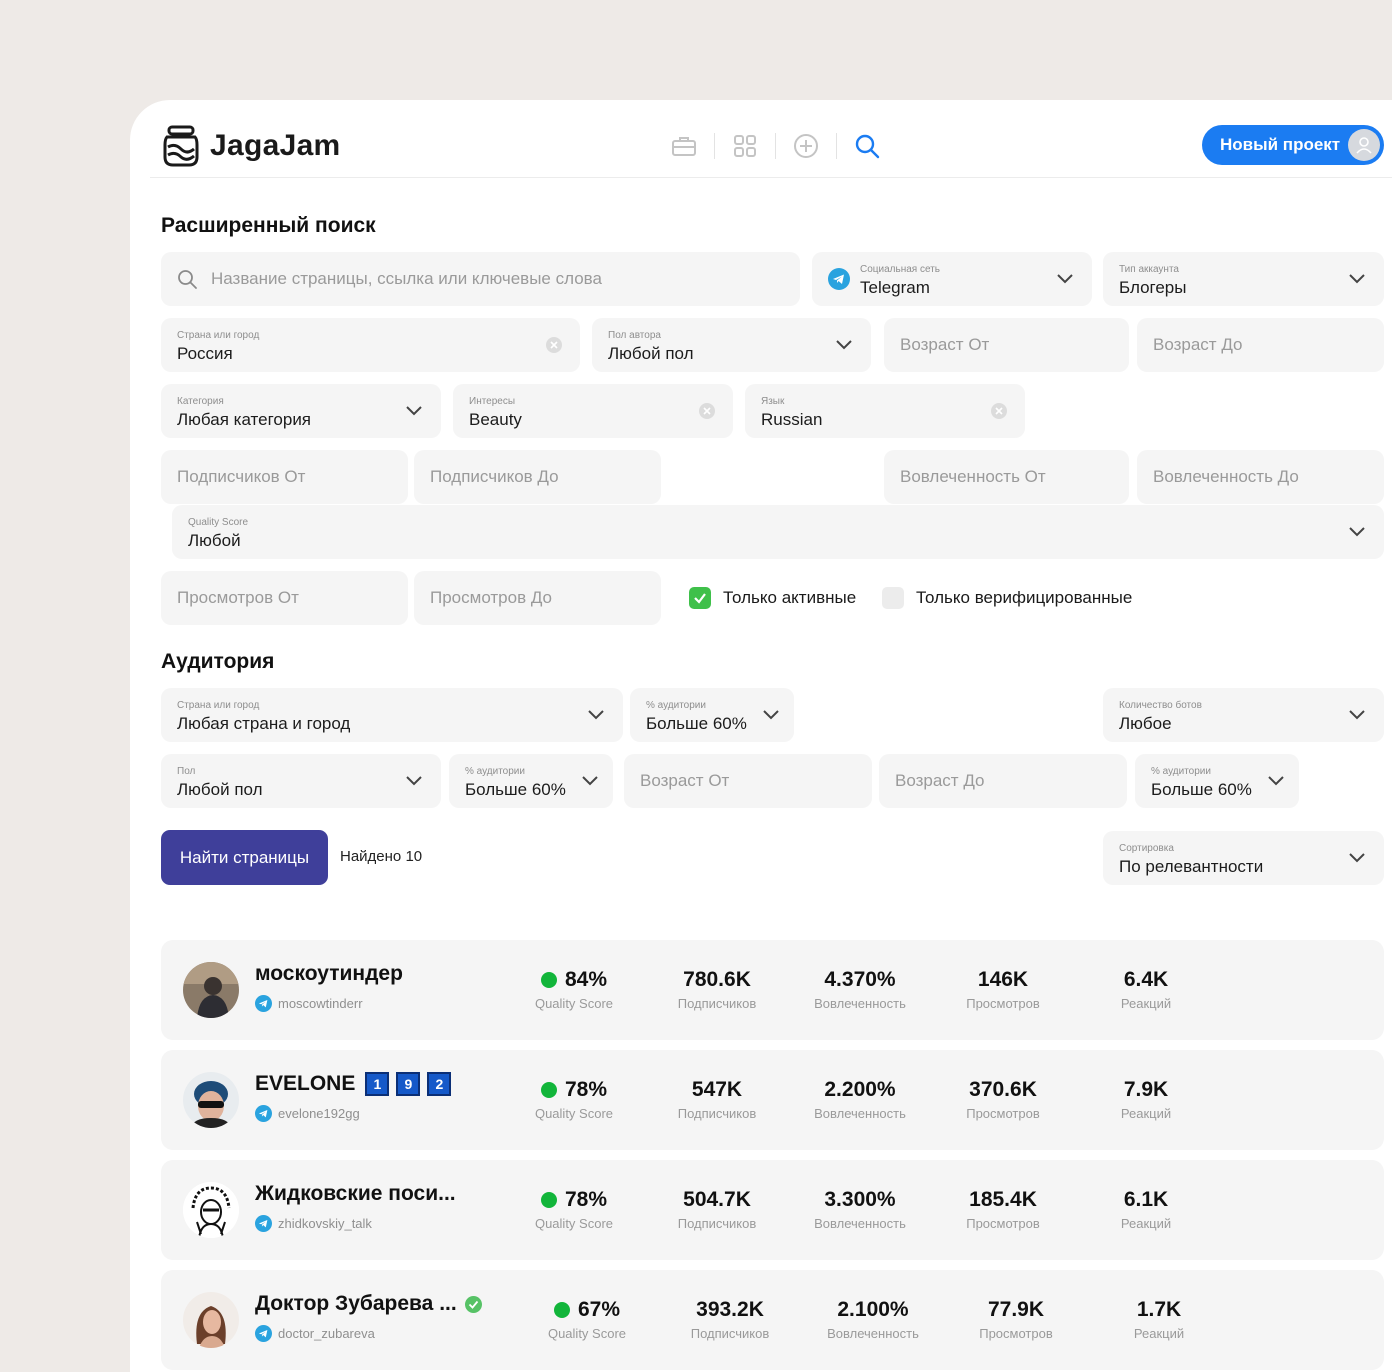 The height and width of the screenshot is (1372, 1392). Describe the element at coordinates (593, 411) in the screenshot. I see `interests-field: Интересы Beauty` at that location.